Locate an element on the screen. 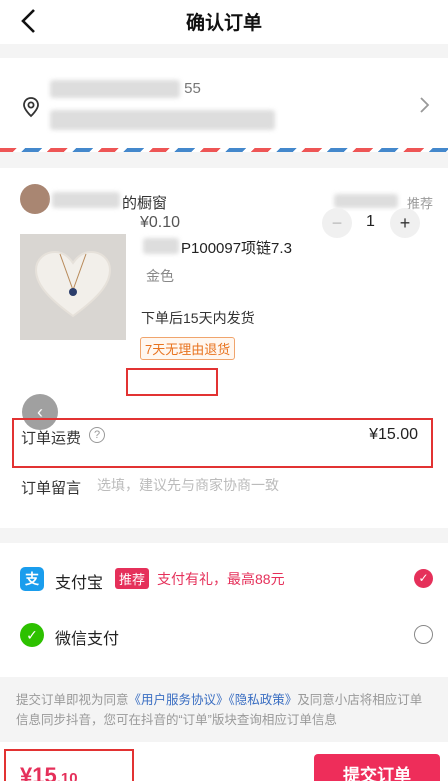  submit-order-button: 提交订单 is located at coordinates (377, 767).